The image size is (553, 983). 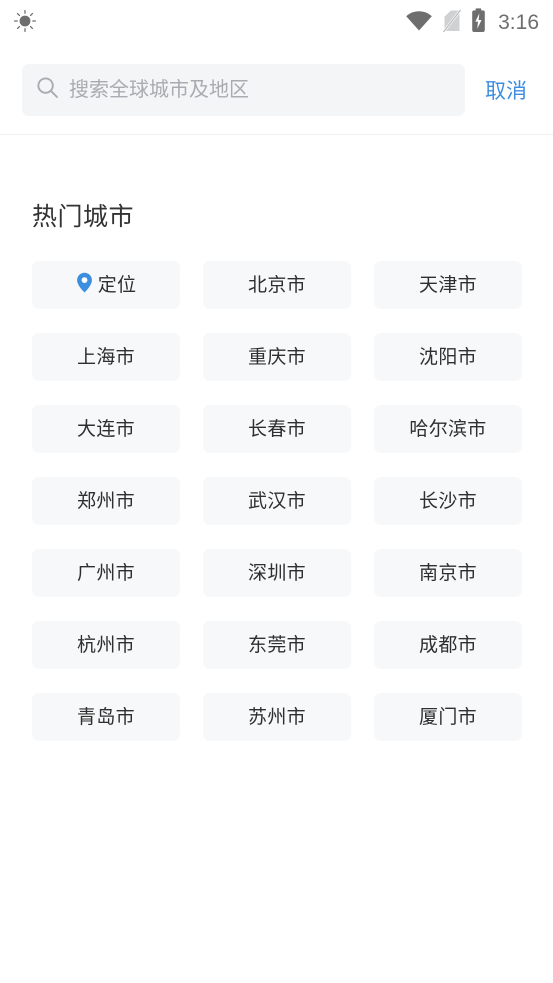 I want to click on city-chip: 沈阳市, so click(x=448, y=357).